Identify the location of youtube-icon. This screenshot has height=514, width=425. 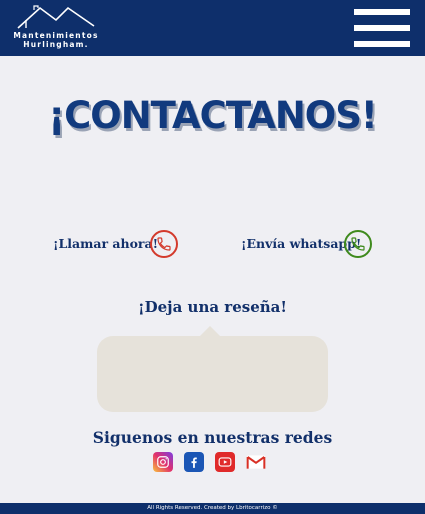
(225, 462).